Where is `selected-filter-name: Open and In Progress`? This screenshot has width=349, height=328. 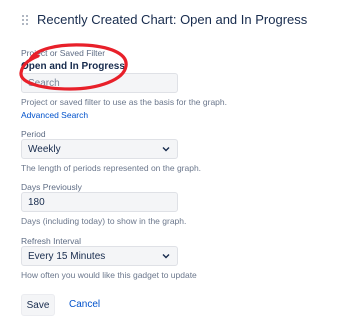
selected-filter-name: Open and In Progress is located at coordinates (73, 66).